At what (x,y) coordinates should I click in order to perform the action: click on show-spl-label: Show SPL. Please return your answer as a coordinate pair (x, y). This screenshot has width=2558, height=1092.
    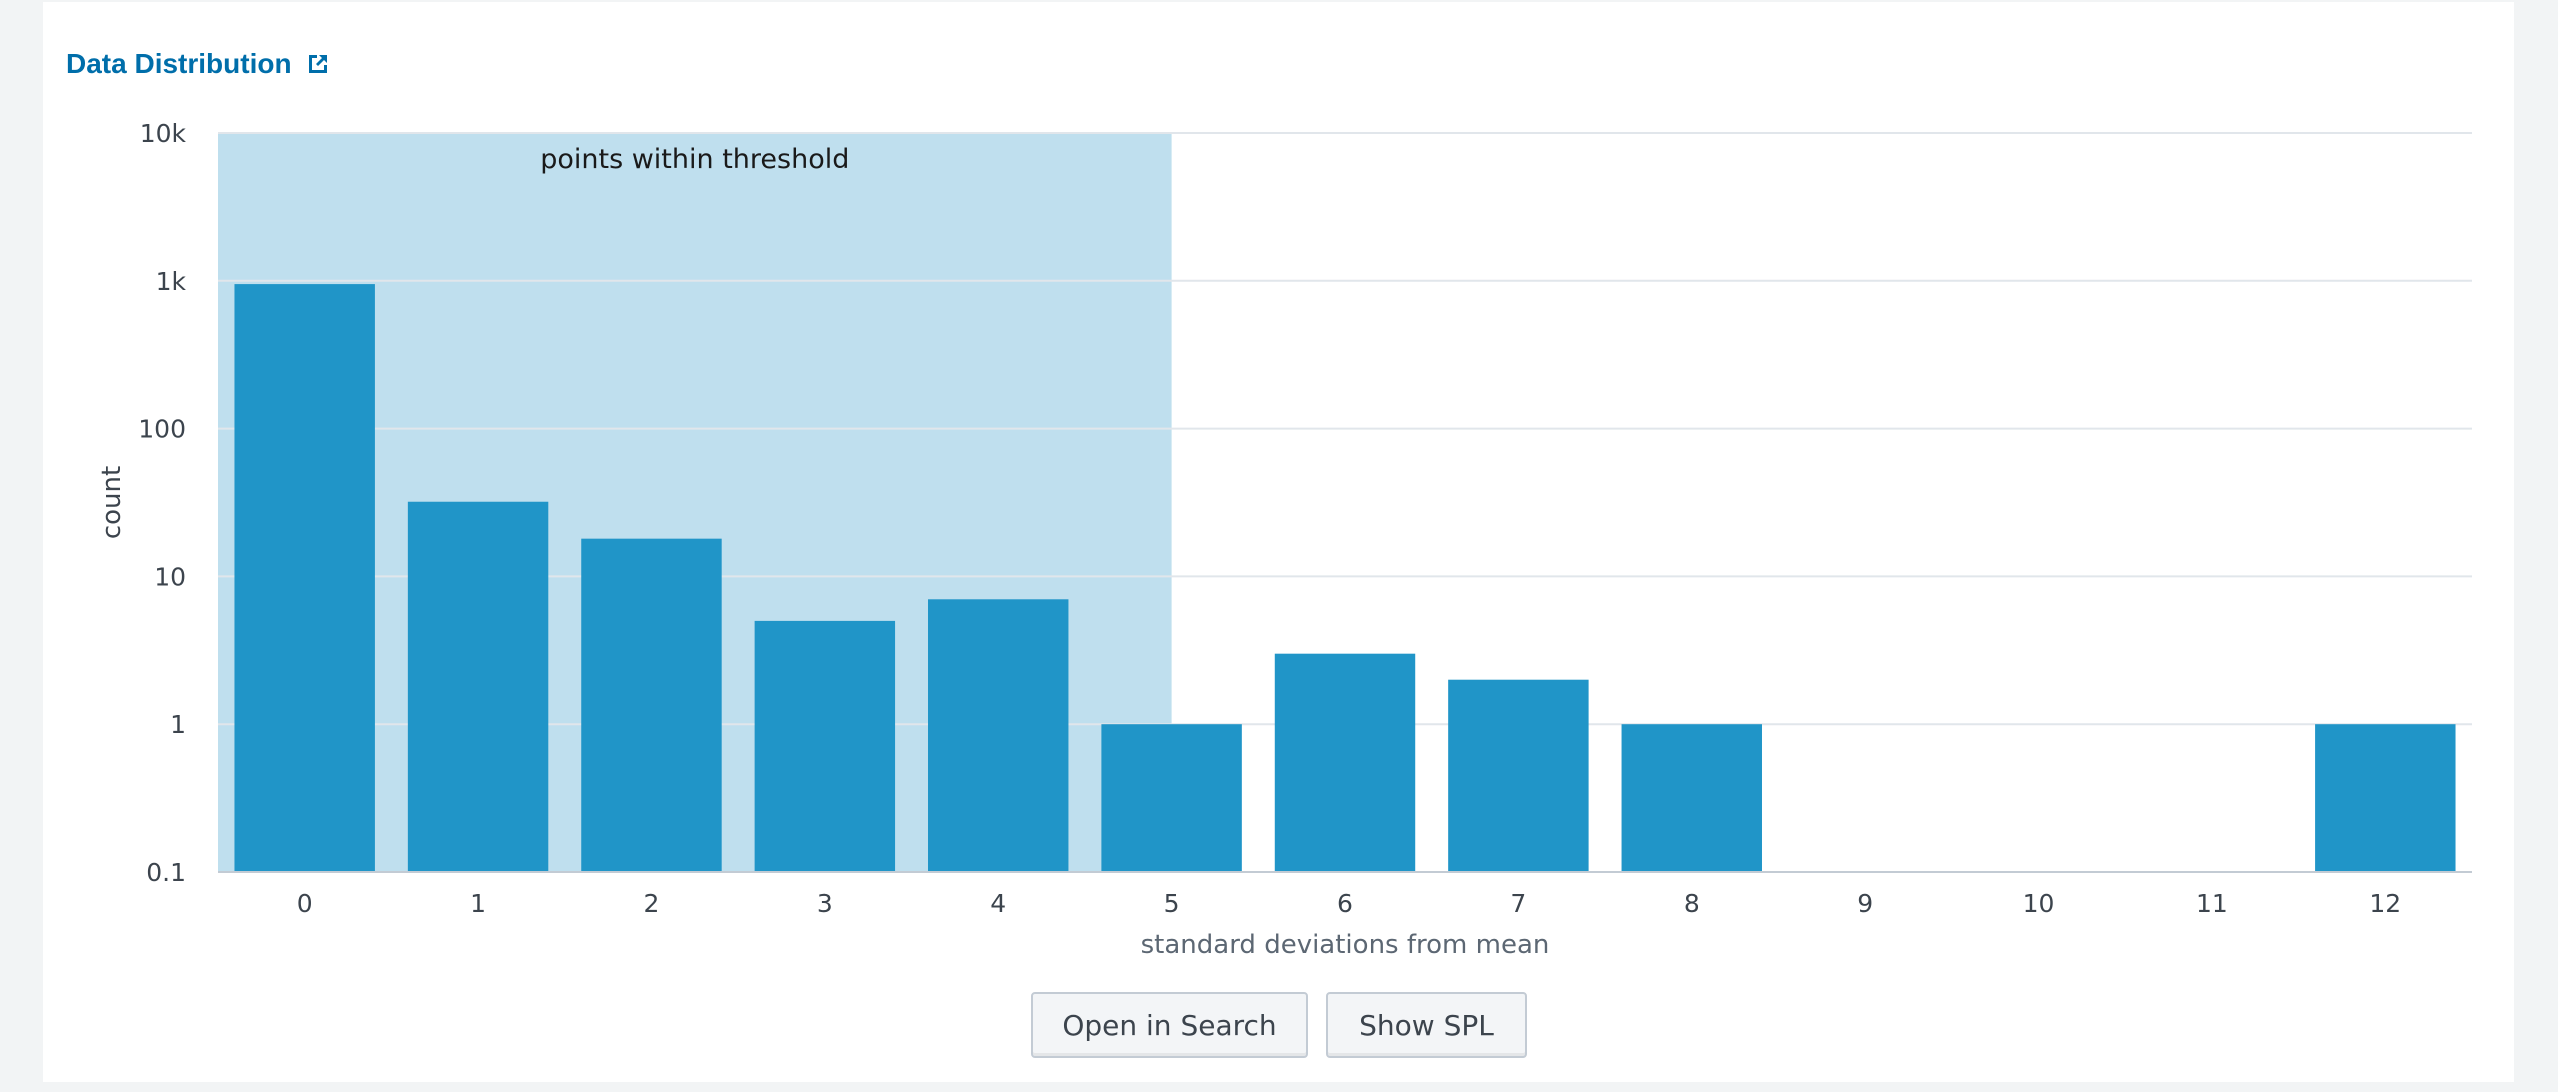
    Looking at the image, I should click on (1426, 1025).